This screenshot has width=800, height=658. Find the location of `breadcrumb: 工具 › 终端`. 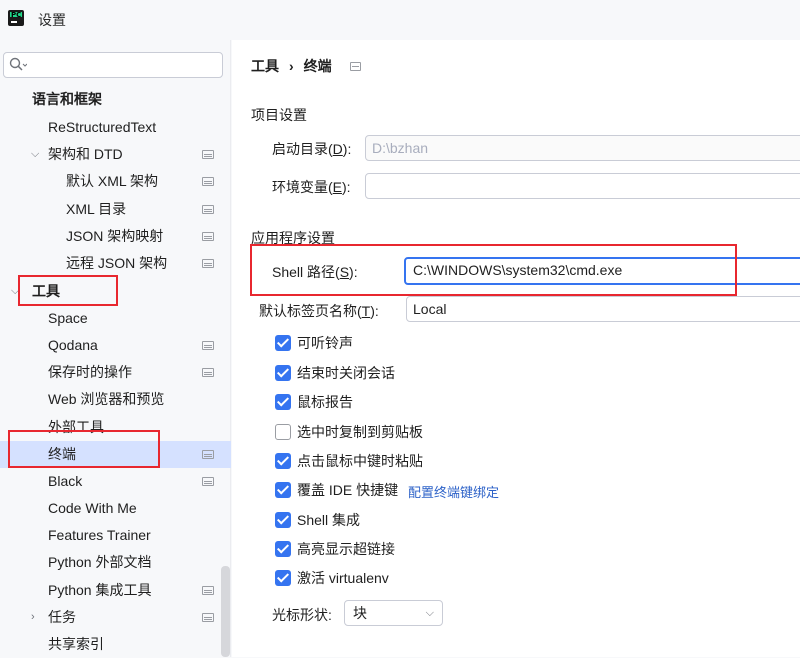

breadcrumb: 工具 › 终端 is located at coordinates (291, 66).